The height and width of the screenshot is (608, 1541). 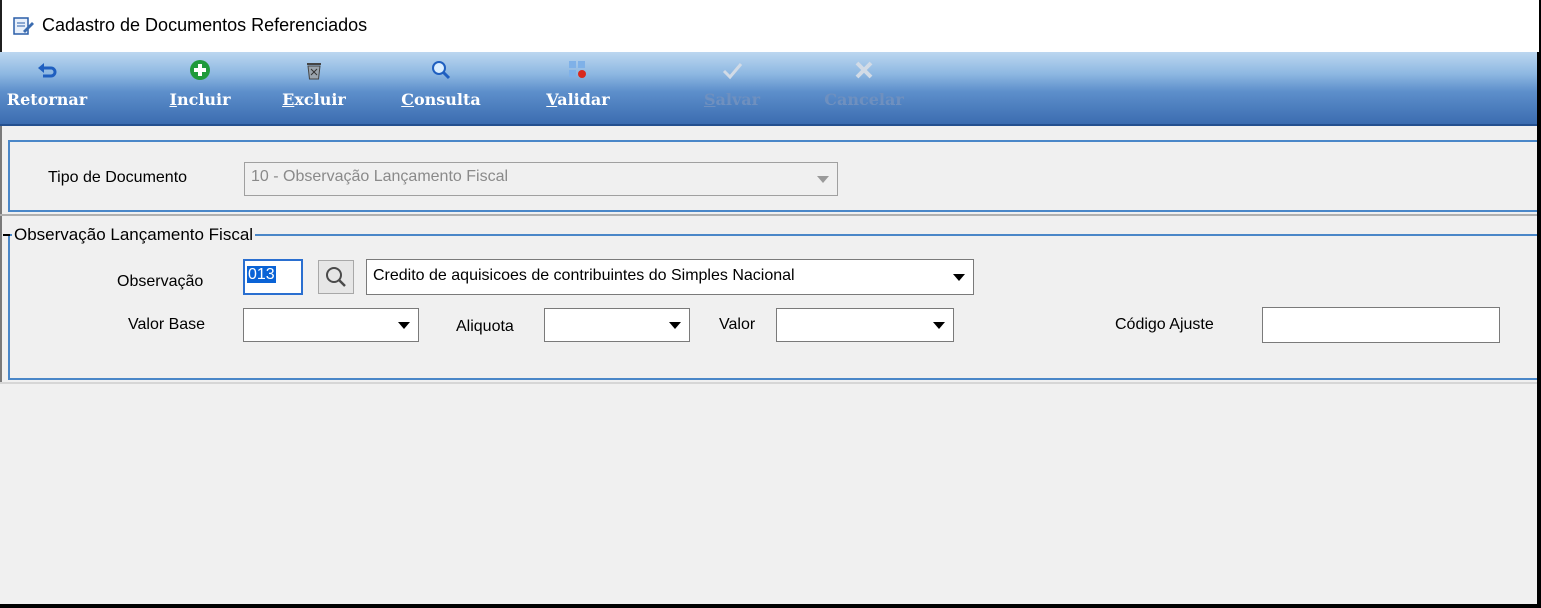 I want to click on document-type-label: Tipo de Documento, so click(x=118, y=177).